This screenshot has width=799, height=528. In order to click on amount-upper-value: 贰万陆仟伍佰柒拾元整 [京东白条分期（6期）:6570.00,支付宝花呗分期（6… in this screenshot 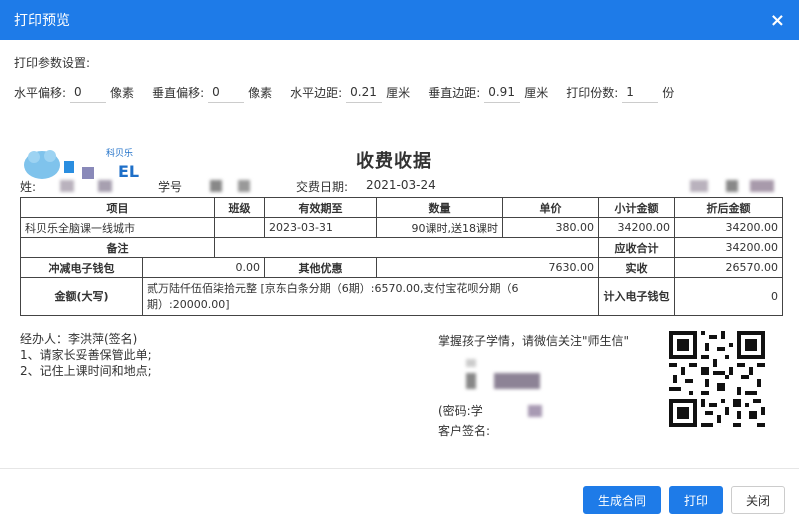, I will do `click(370, 296)`.